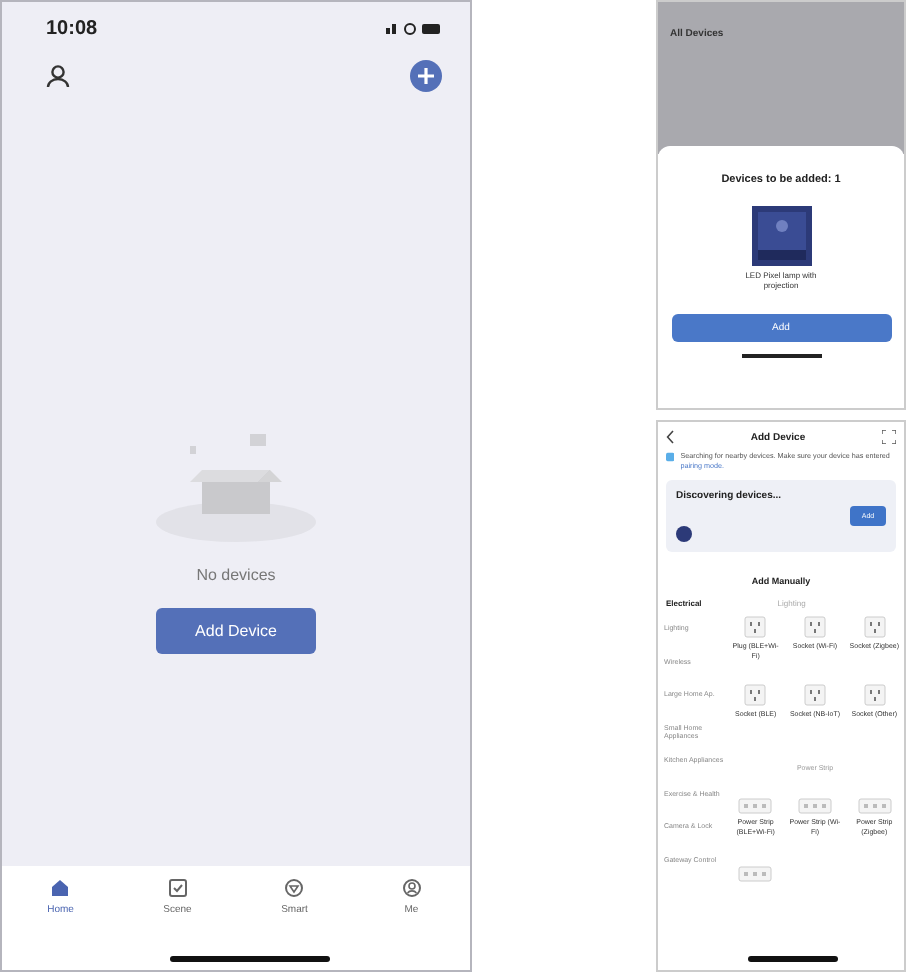 The width and height of the screenshot is (906, 972). Describe the element at coordinates (236, 574) in the screenshot. I see `empty-message: No devices` at that location.